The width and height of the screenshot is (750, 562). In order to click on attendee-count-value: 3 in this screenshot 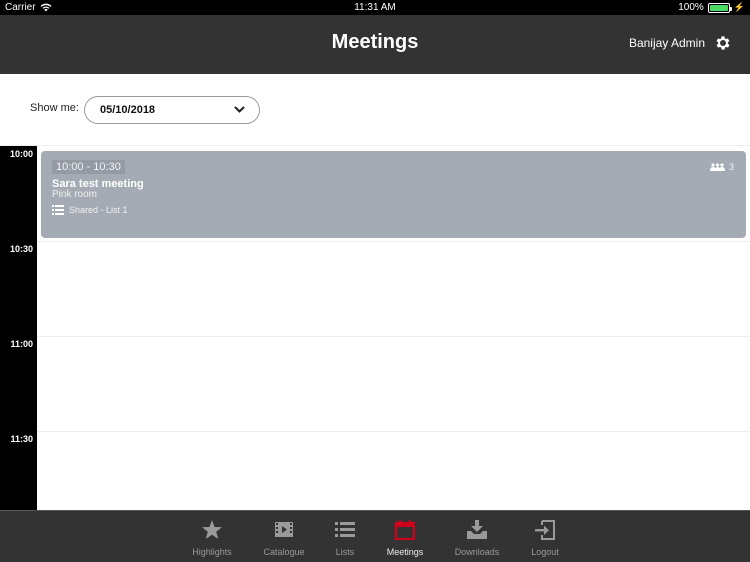, I will do `click(731, 167)`.